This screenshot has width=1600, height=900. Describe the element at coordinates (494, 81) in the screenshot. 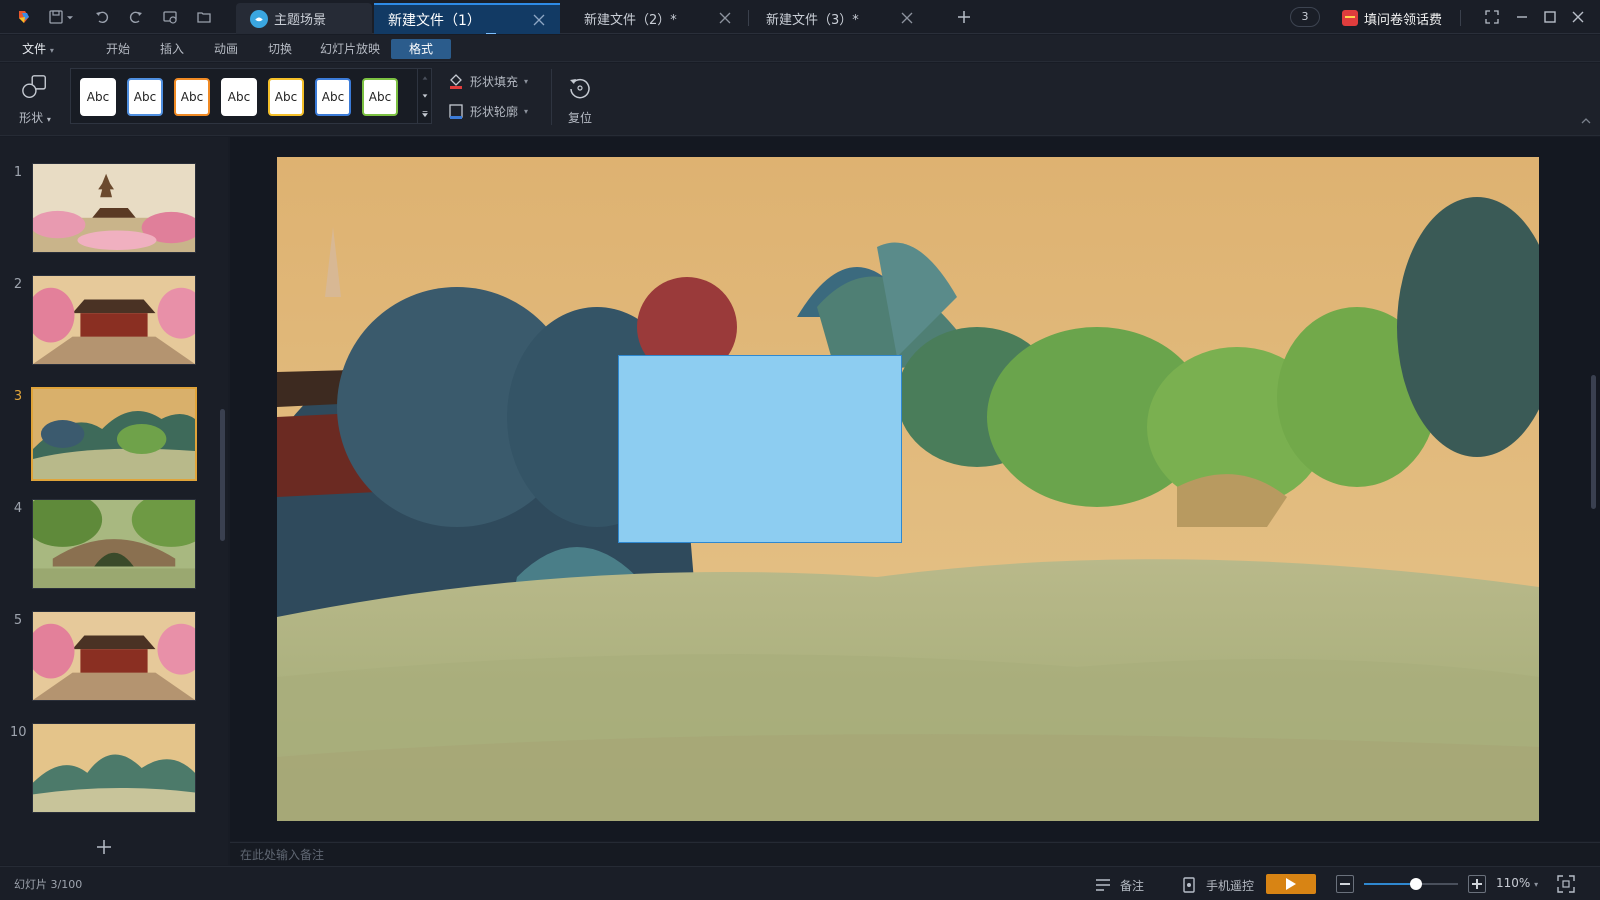

I see `shape-fill-label: 形状填充` at that location.